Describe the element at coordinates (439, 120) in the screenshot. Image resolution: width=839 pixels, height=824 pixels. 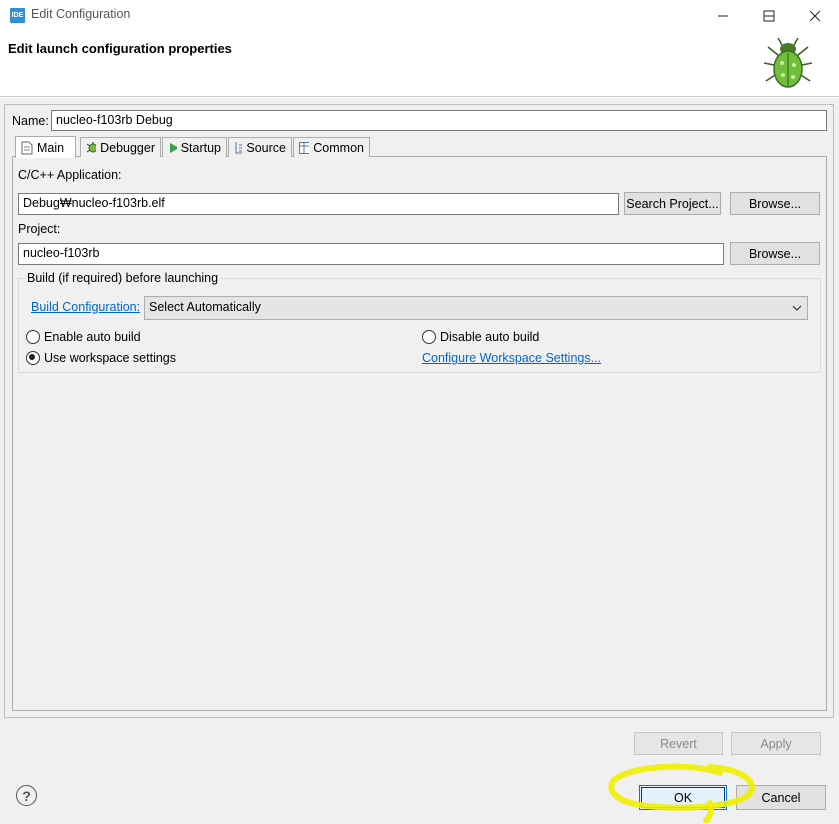
I see `name-field: nucleo-f103rb Debug` at that location.